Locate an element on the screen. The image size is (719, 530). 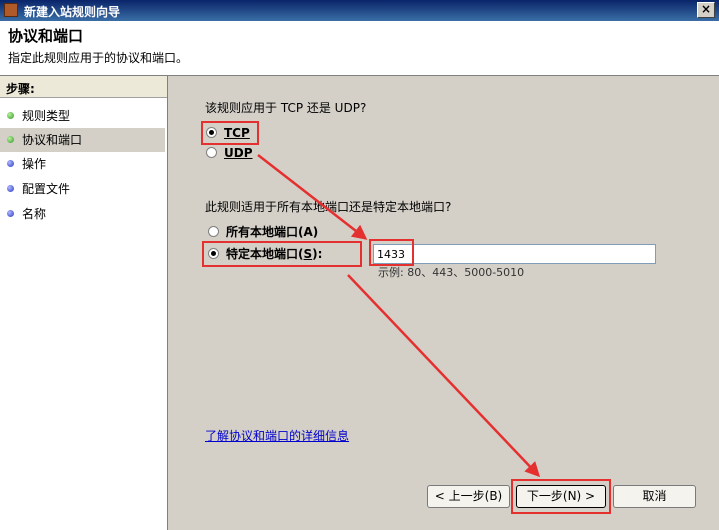
step-action: 操作 is located at coordinates (82, 164).